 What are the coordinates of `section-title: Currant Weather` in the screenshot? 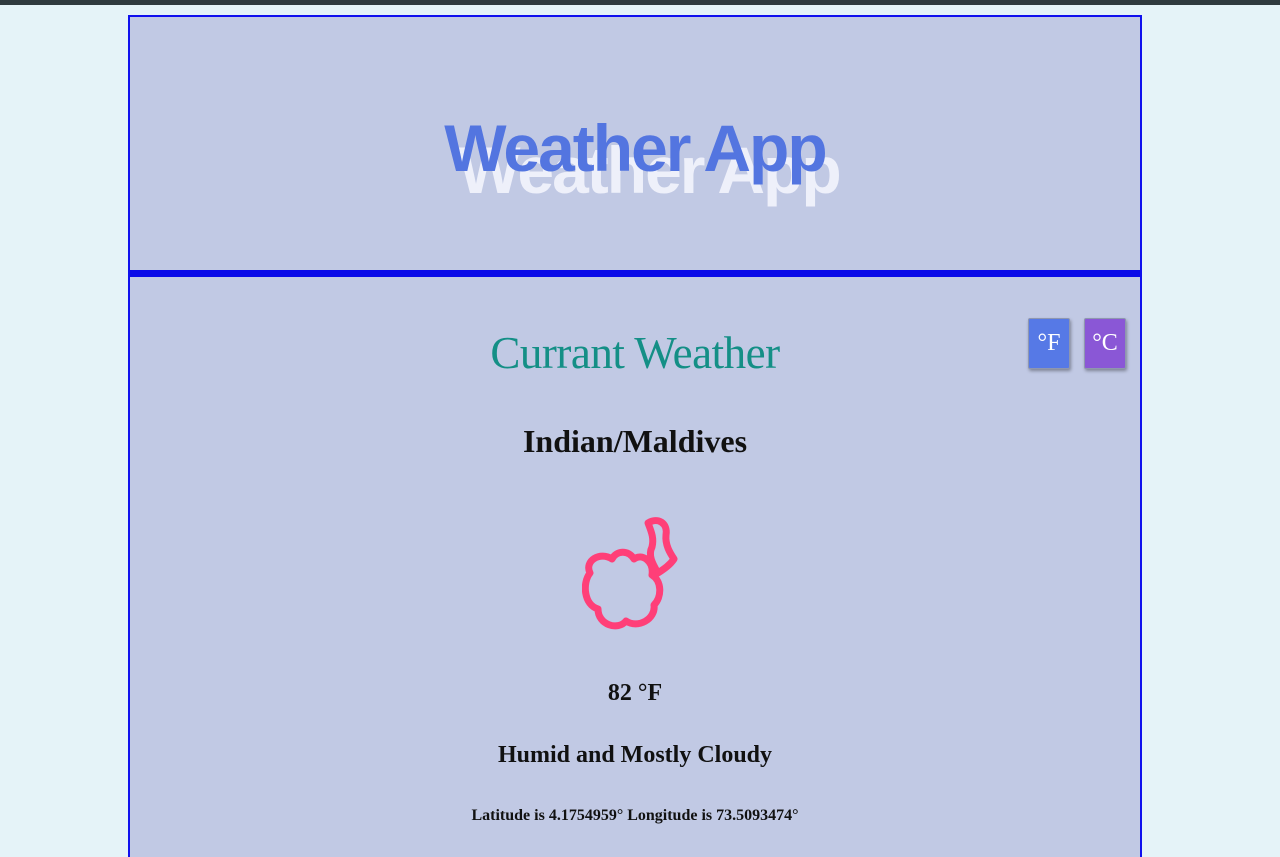 It's located at (635, 353).